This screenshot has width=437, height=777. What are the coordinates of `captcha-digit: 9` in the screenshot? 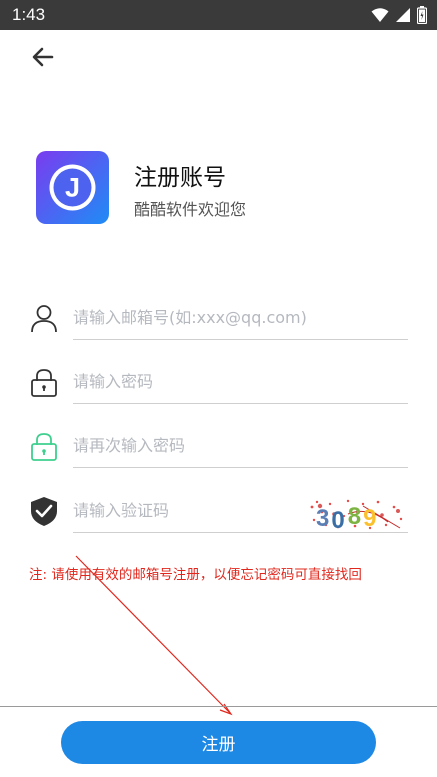 It's located at (369, 518).